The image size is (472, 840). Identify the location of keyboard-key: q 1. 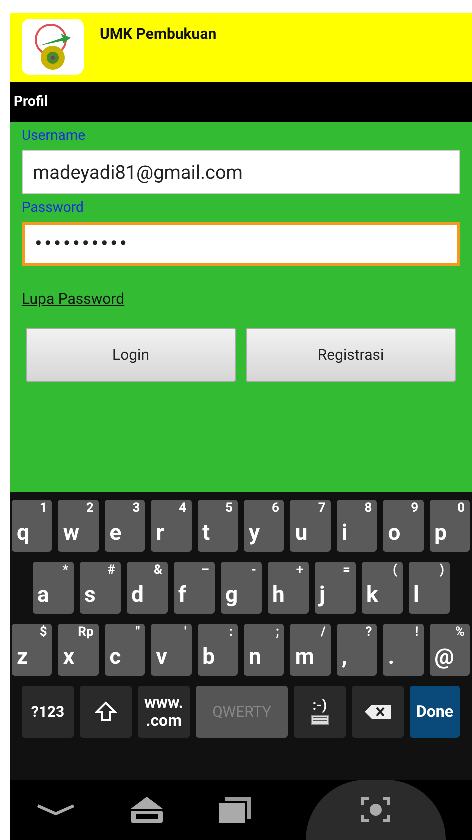
(32, 526).